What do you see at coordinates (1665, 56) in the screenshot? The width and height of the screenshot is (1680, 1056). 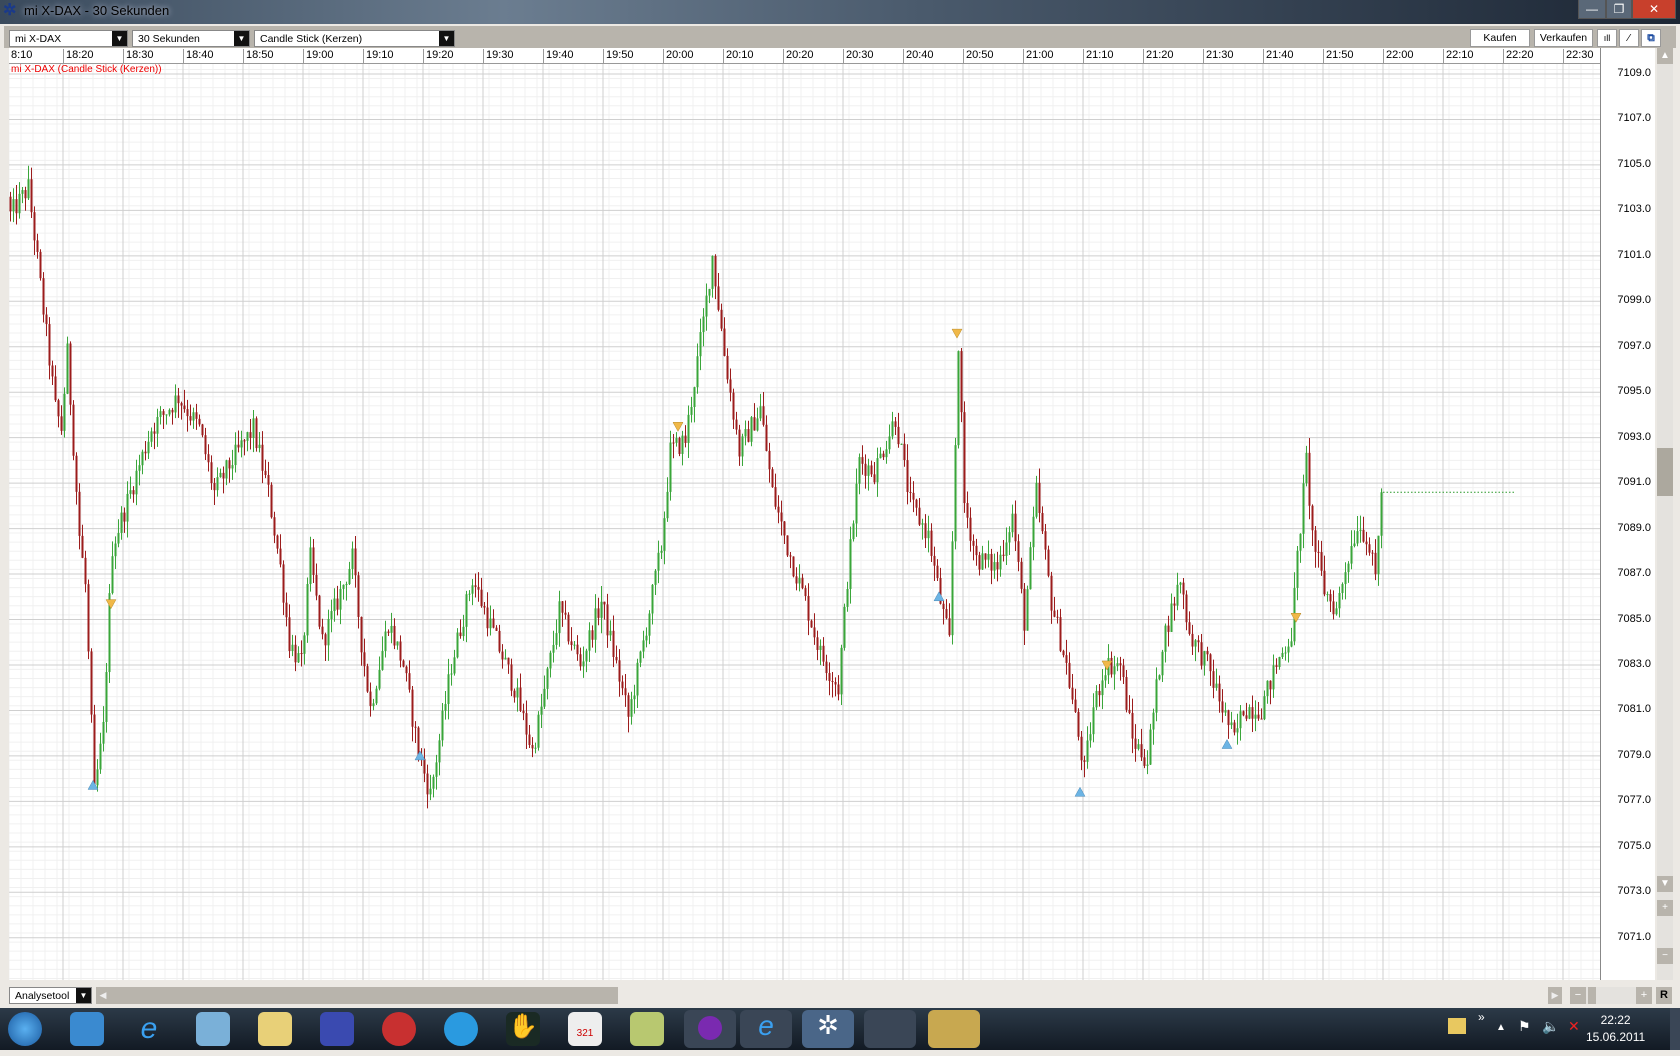 I see `scroll-up-icon: ▲` at bounding box center [1665, 56].